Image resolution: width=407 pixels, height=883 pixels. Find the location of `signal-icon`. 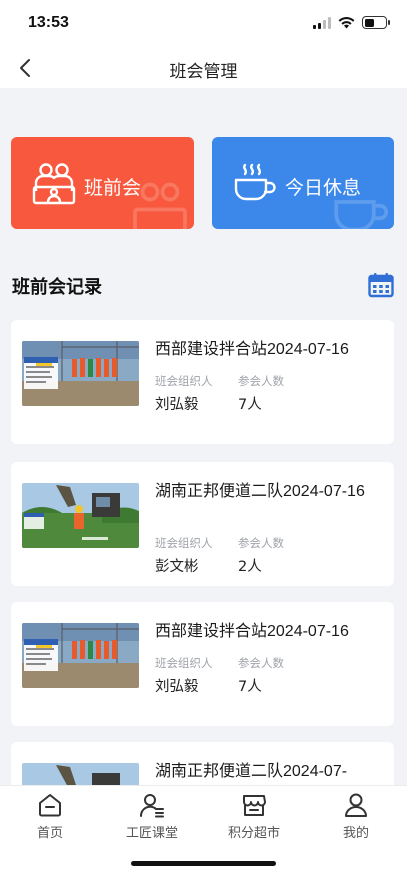

signal-icon is located at coordinates (322, 22).